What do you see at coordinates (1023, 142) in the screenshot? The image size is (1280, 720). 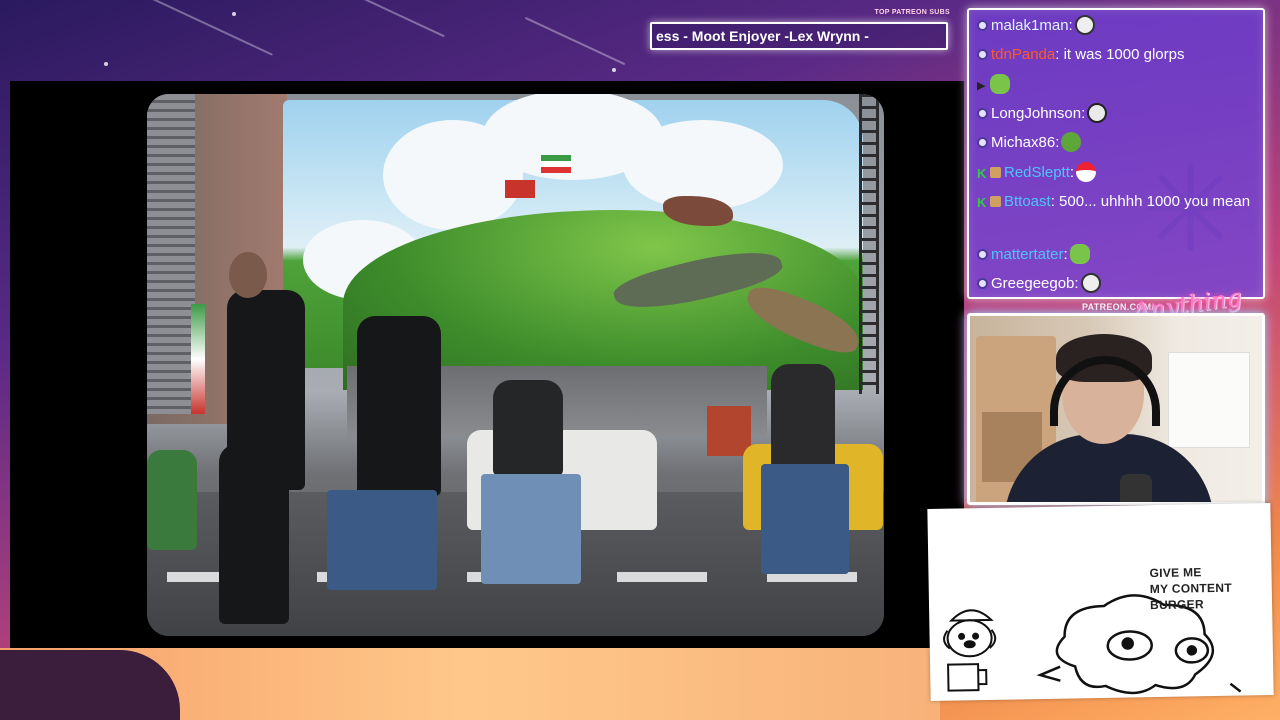 I see `chat-username: Michax86` at bounding box center [1023, 142].